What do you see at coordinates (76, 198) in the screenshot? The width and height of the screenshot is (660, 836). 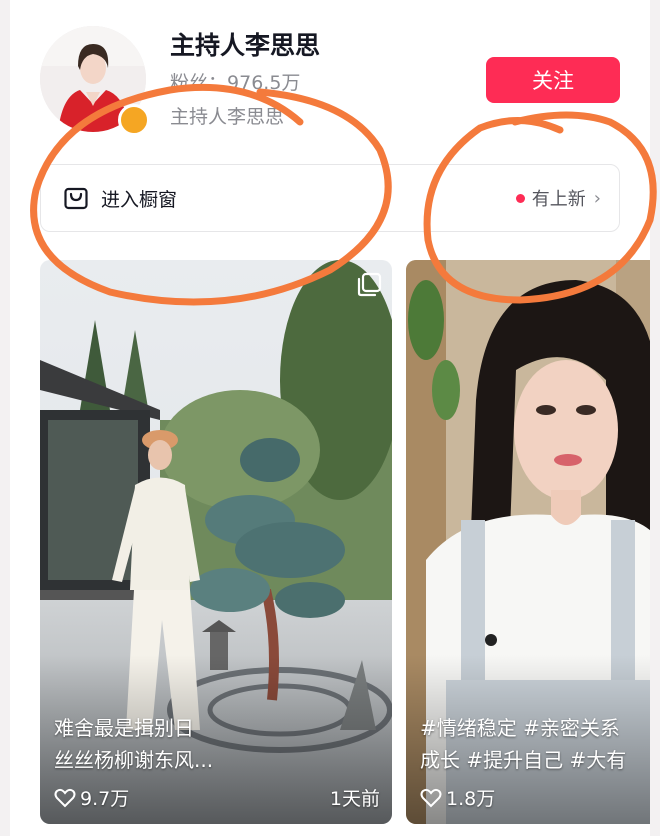 I see `shopping-bag-icon` at bounding box center [76, 198].